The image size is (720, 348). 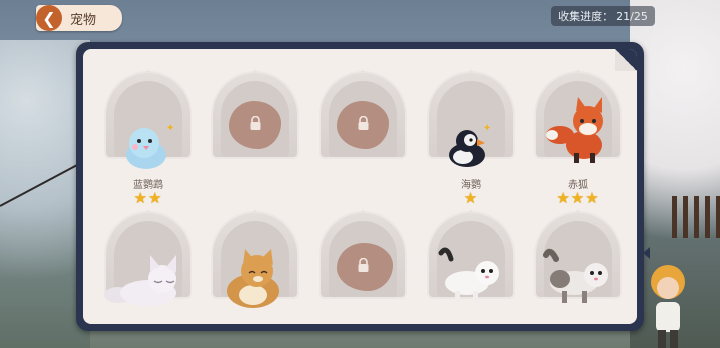 I want to click on collection-progress: 收集进度： 21/25, so click(x=603, y=16).